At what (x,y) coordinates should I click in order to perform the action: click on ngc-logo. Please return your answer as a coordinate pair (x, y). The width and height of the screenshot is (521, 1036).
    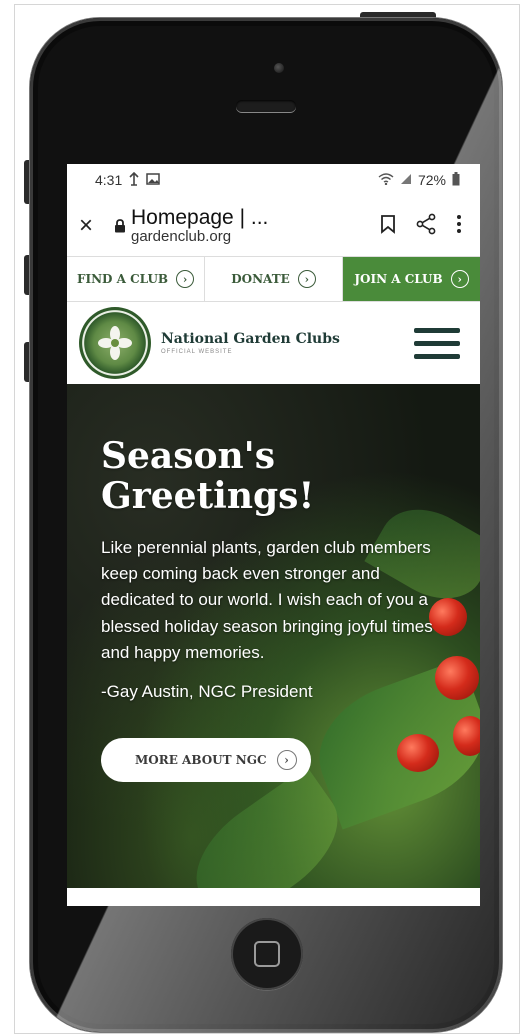
    Looking at the image, I should click on (115, 343).